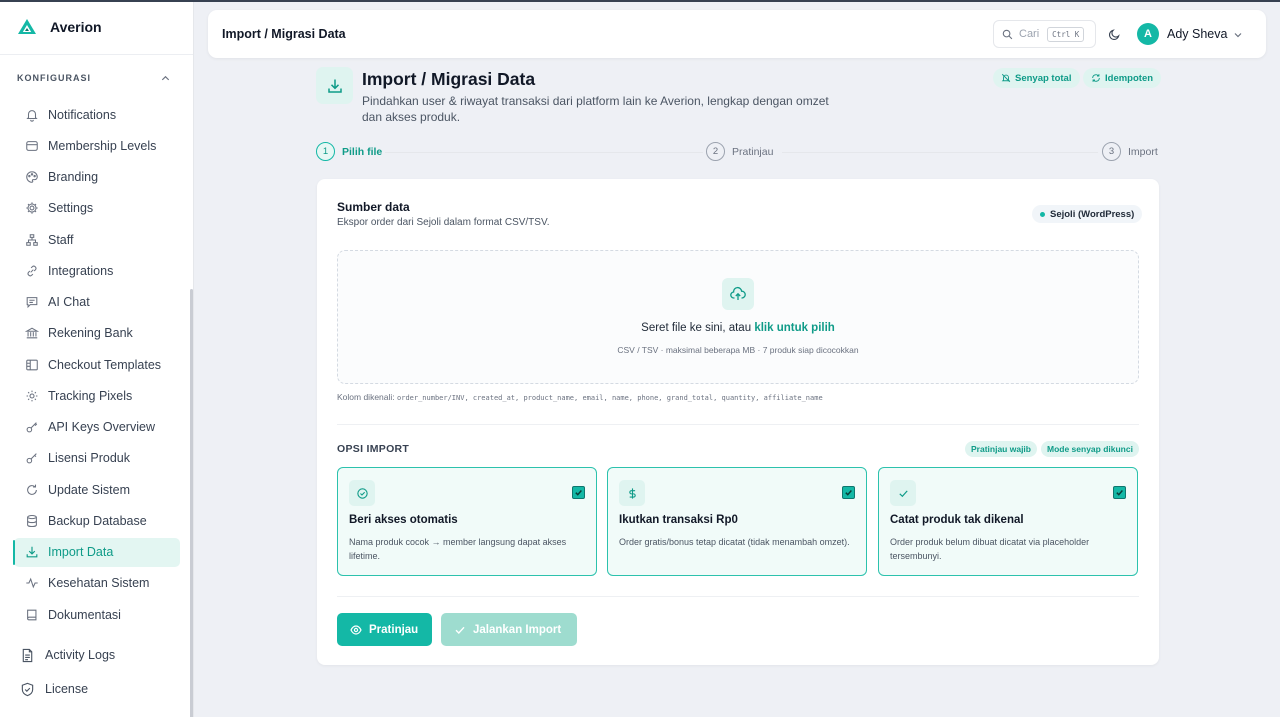 The width and height of the screenshot is (1280, 717). What do you see at coordinates (97, 333) in the screenshot?
I see `sidebar-item-rekening-bank: Rekening Bank` at bounding box center [97, 333].